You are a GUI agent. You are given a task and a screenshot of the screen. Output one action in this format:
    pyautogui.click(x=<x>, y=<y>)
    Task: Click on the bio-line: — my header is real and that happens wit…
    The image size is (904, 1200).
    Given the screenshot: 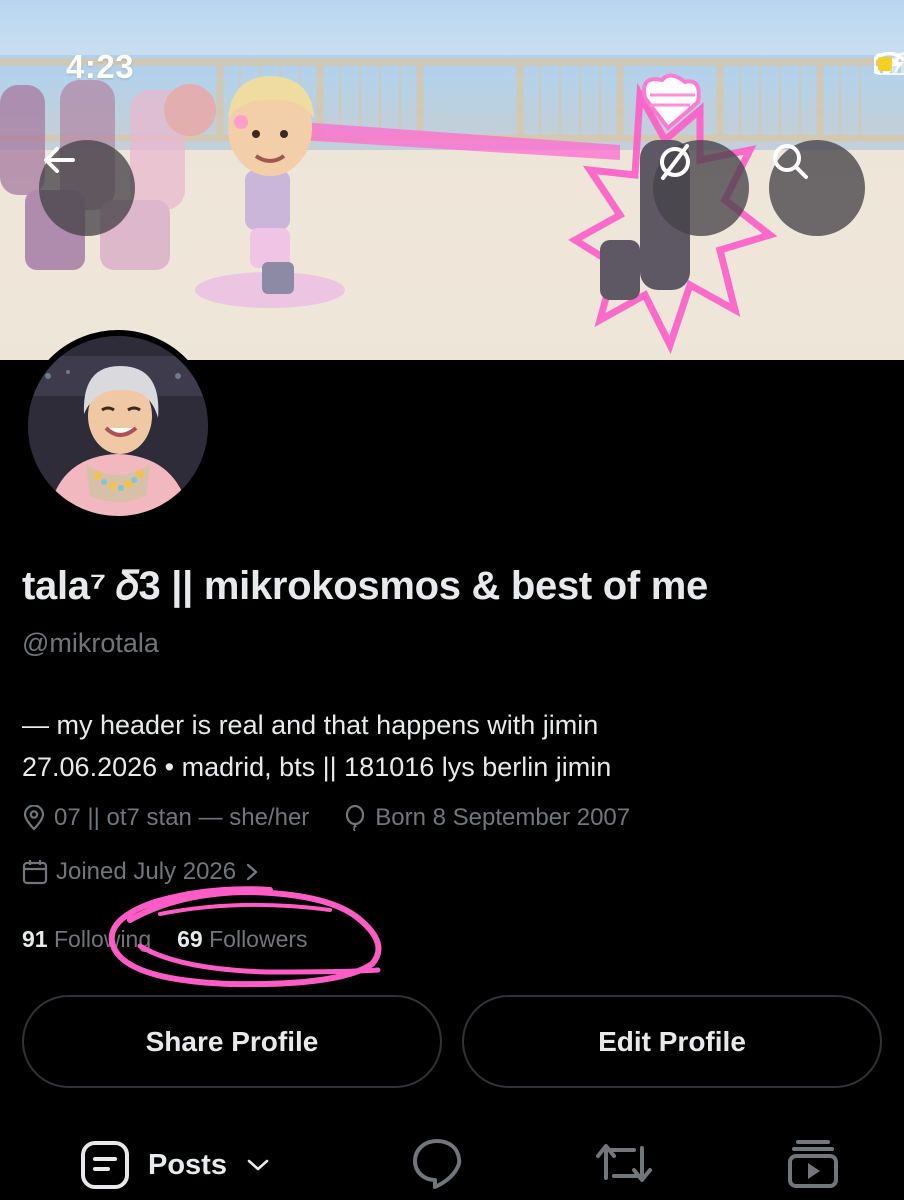 What is the action you would take?
    pyautogui.click(x=310, y=725)
    